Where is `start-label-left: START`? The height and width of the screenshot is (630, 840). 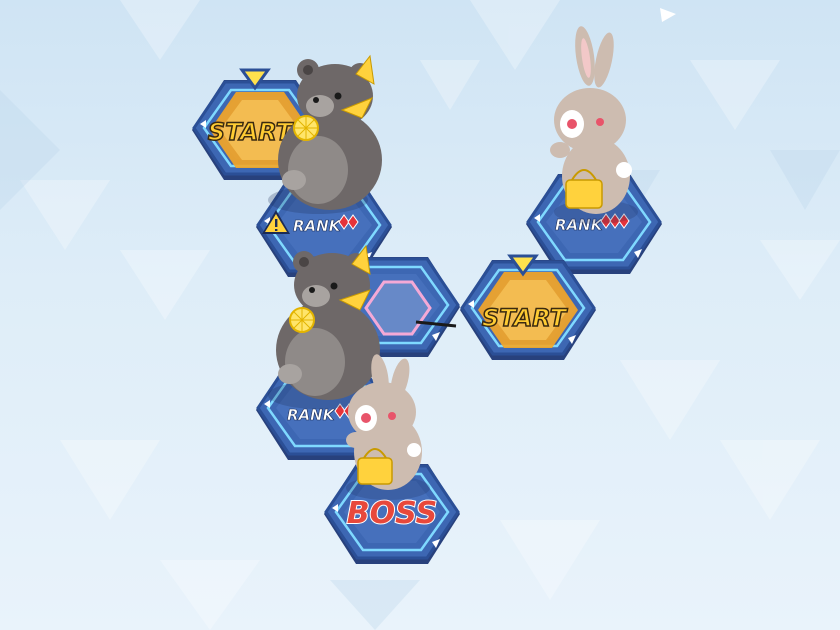
start-label-left: START is located at coordinates (251, 132).